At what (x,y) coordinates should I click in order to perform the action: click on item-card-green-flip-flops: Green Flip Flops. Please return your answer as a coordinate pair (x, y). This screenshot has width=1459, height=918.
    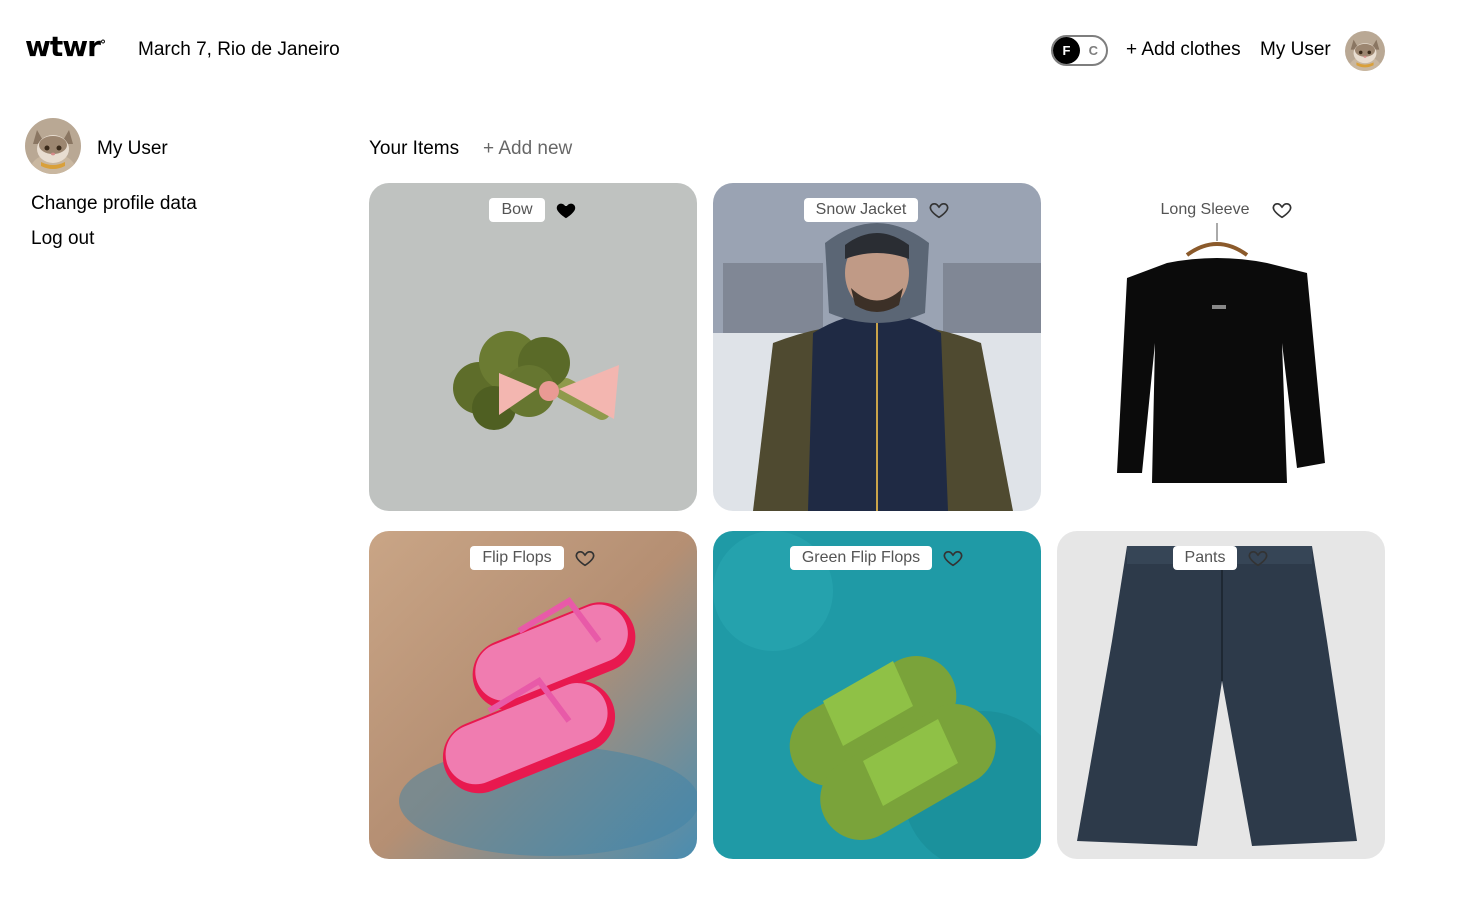
    Looking at the image, I should click on (877, 695).